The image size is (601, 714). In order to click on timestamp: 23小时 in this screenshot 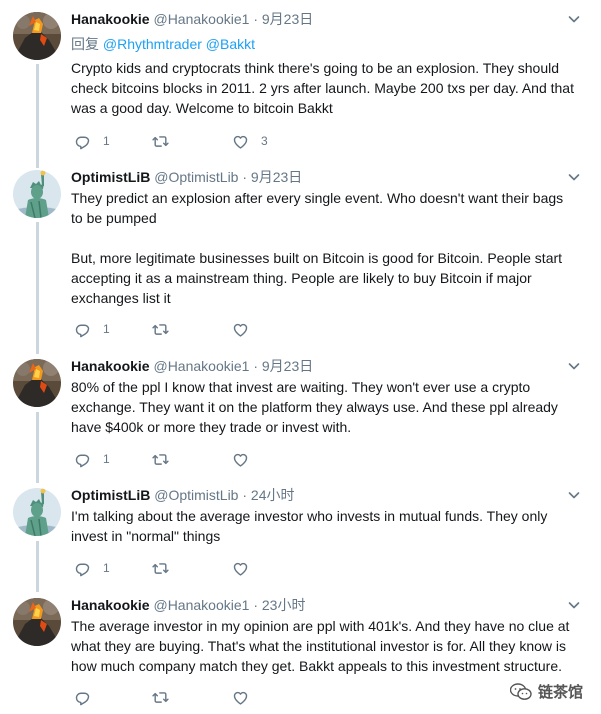, I will do `click(284, 605)`.